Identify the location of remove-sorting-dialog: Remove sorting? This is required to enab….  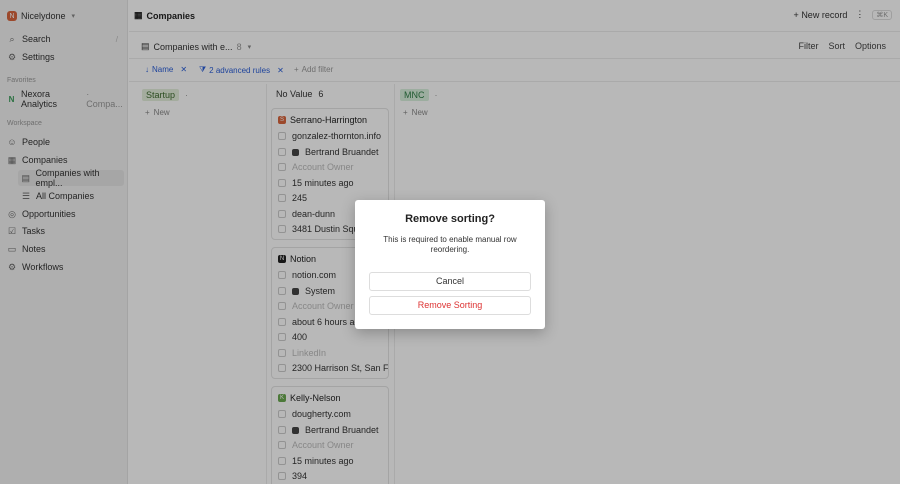
(450, 264).